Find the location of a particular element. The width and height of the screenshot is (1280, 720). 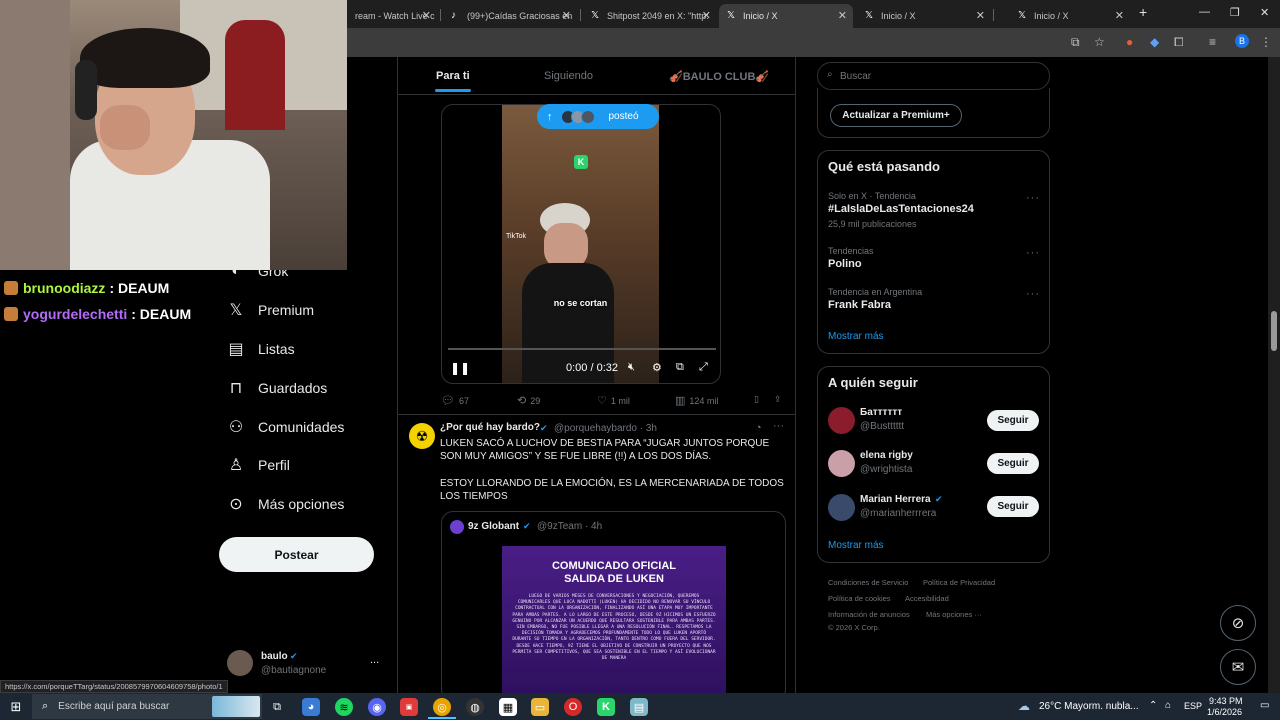

nav-perfil: ♙ Perfil is located at coordinates (258, 465).